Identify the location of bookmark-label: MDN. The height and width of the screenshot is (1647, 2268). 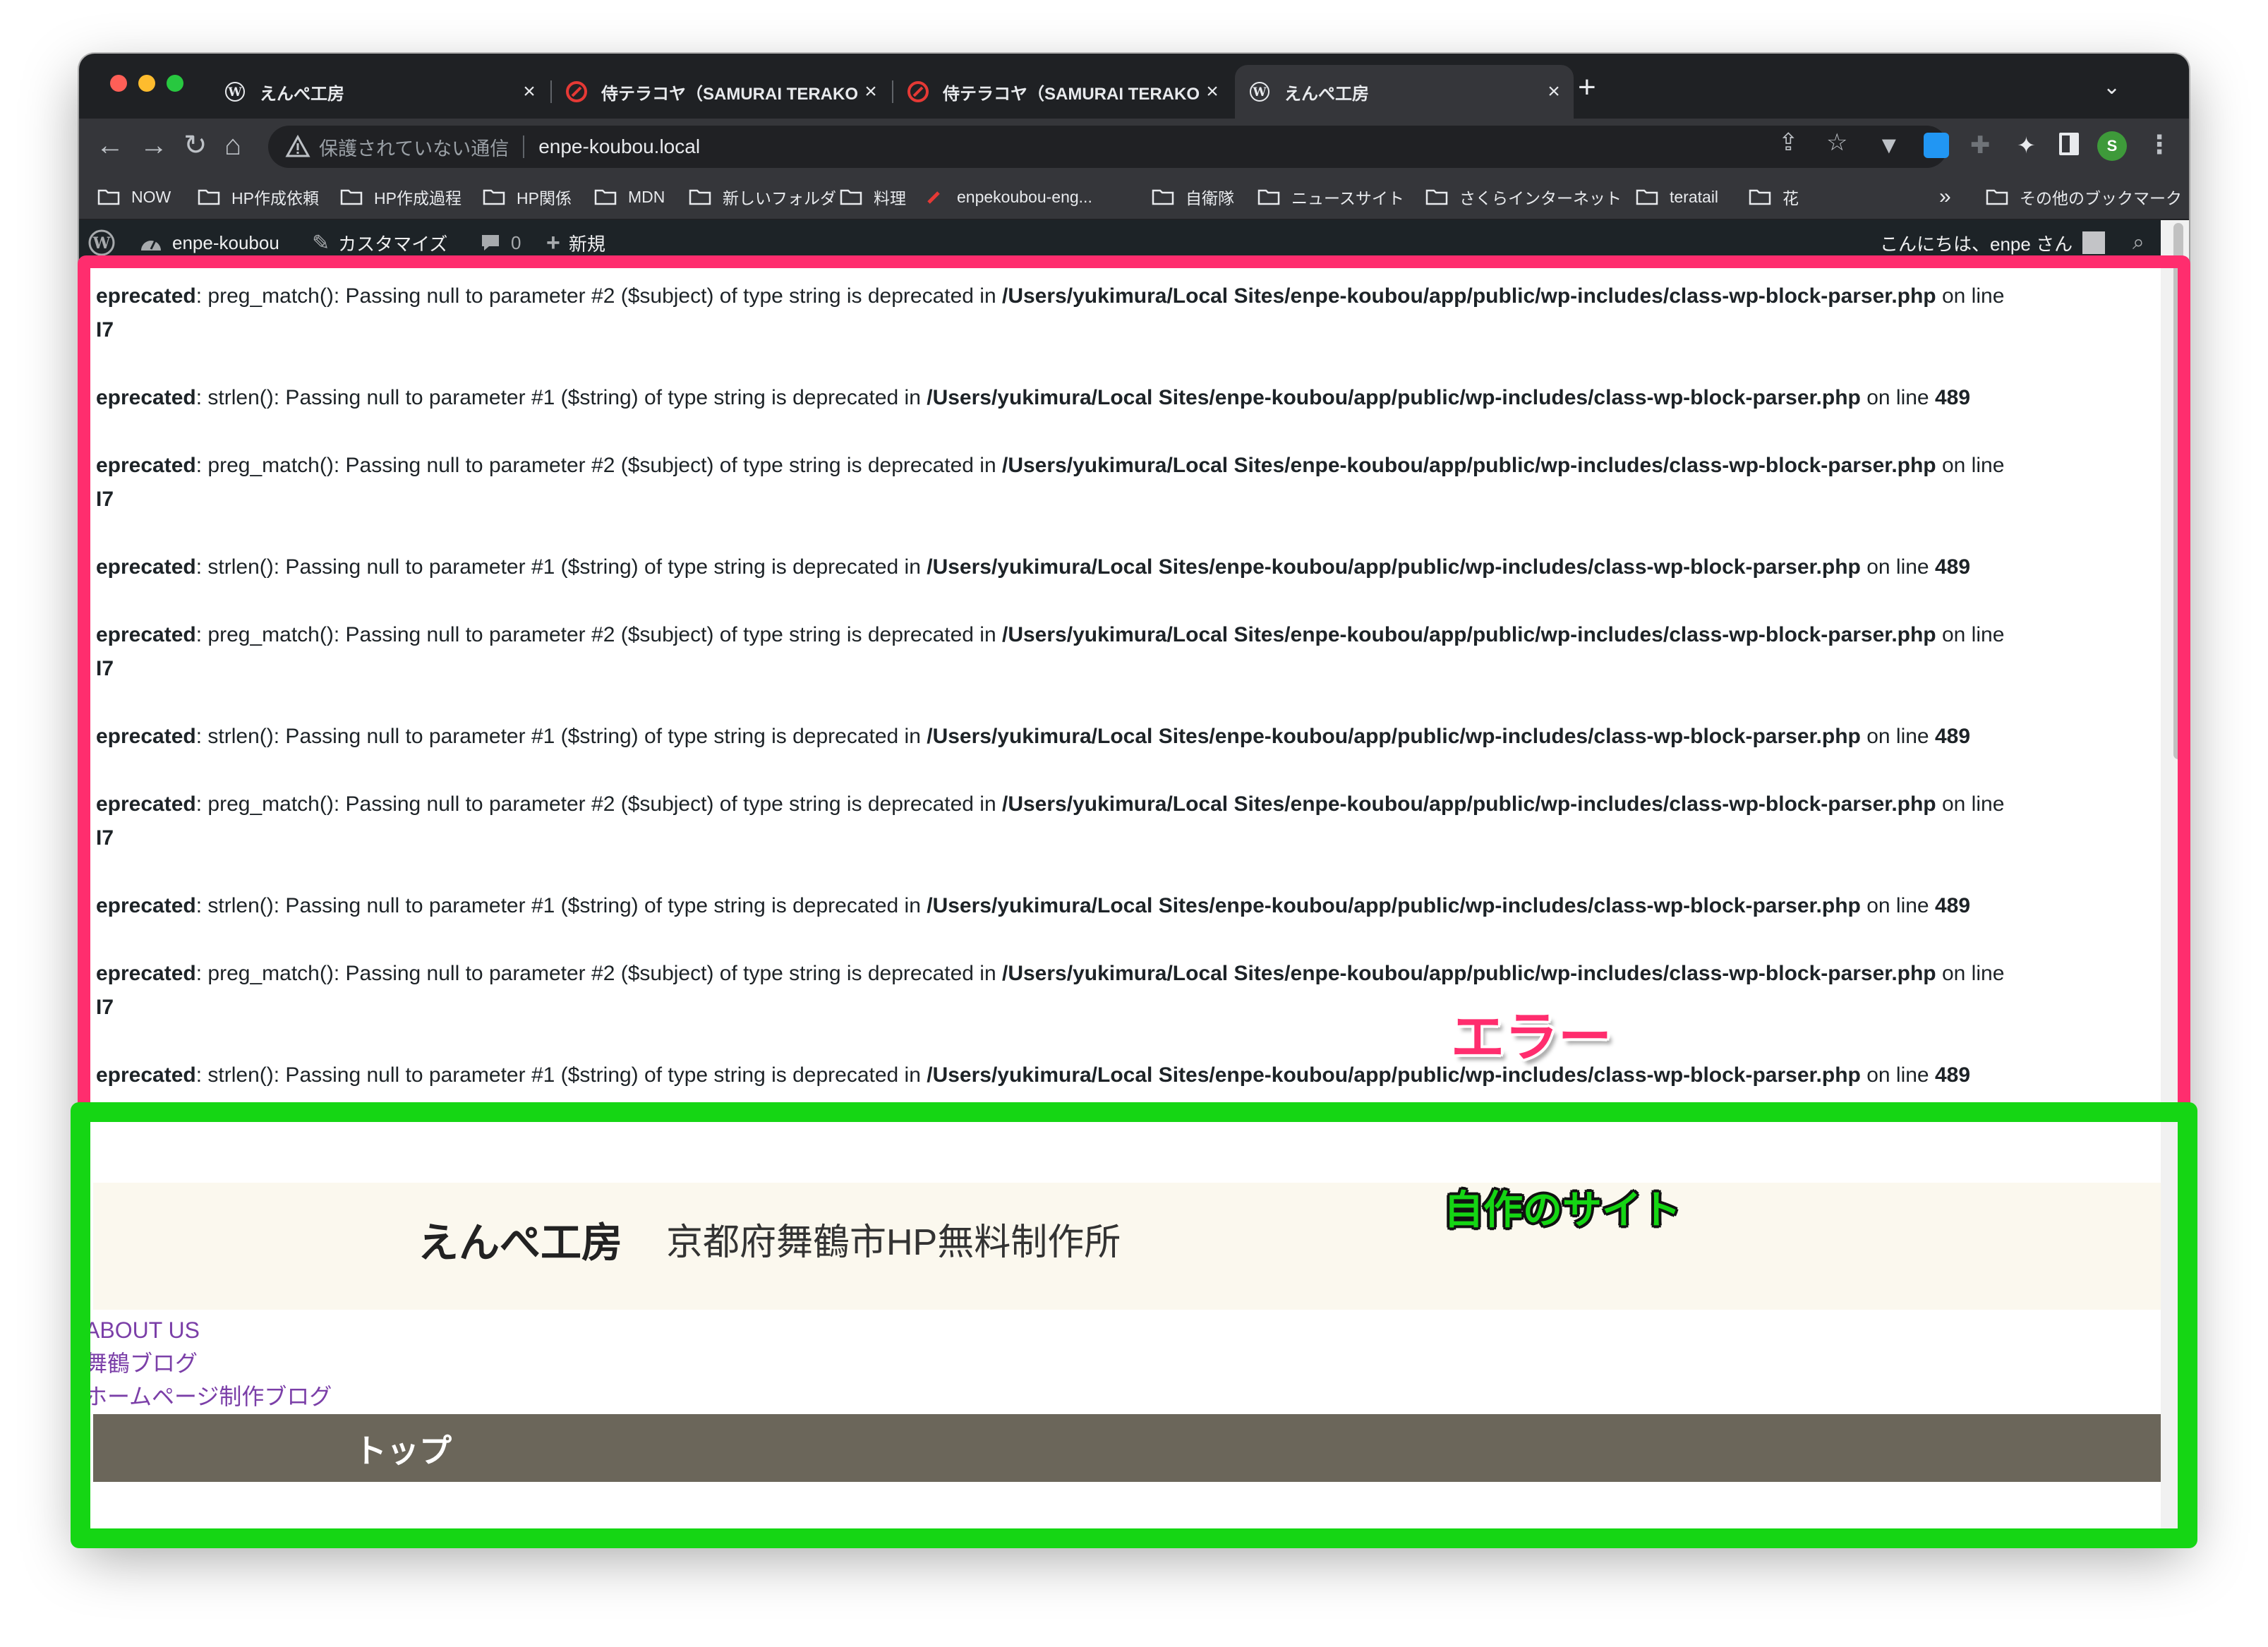
(646, 196).